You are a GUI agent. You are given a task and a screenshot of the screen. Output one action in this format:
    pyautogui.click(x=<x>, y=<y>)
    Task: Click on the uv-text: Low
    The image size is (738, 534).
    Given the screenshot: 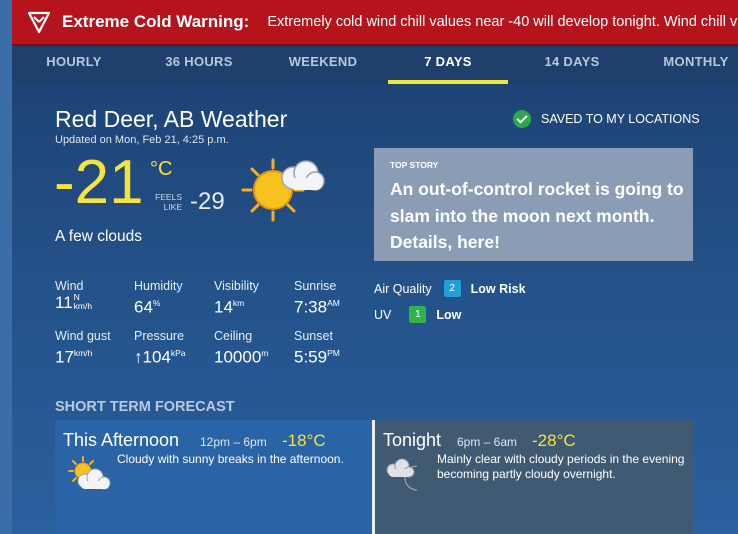 What is the action you would take?
    pyautogui.click(x=449, y=314)
    